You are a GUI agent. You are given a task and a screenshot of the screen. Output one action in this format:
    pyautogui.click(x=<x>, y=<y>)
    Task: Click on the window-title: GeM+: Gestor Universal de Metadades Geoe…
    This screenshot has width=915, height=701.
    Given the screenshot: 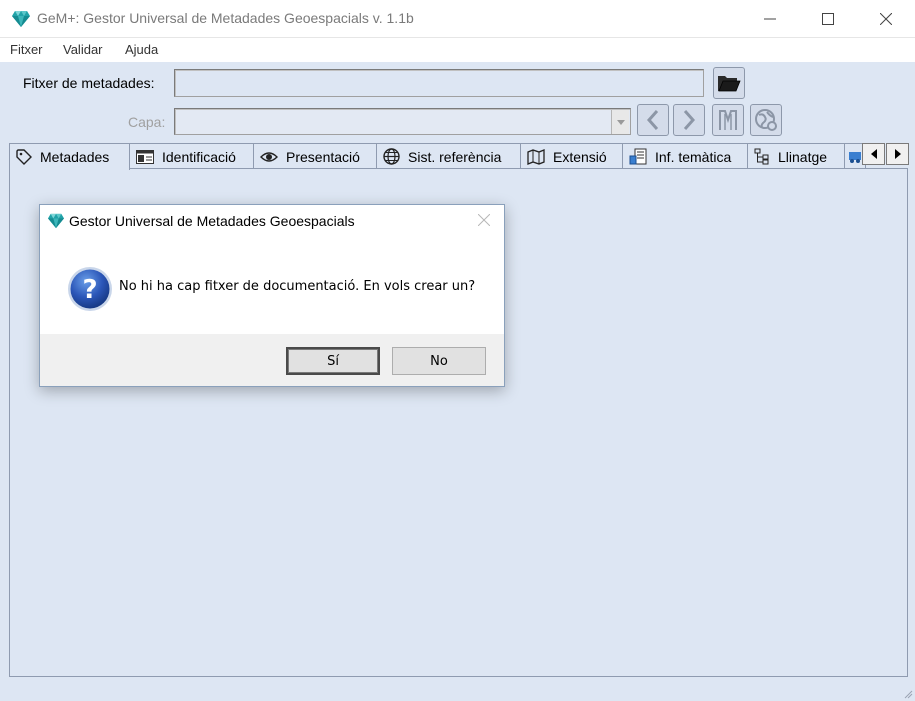 What is the action you would take?
    pyautogui.click(x=225, y=18)
    